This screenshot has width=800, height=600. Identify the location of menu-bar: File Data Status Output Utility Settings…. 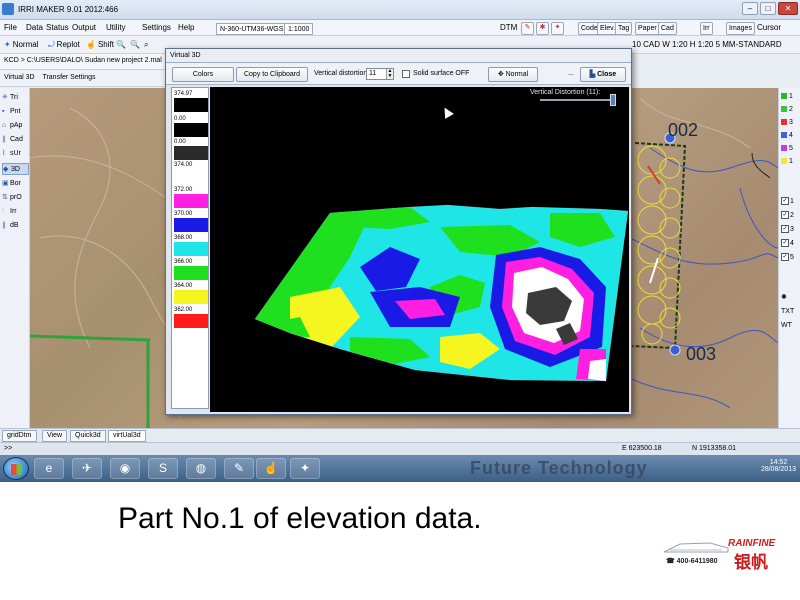
(400, 28).